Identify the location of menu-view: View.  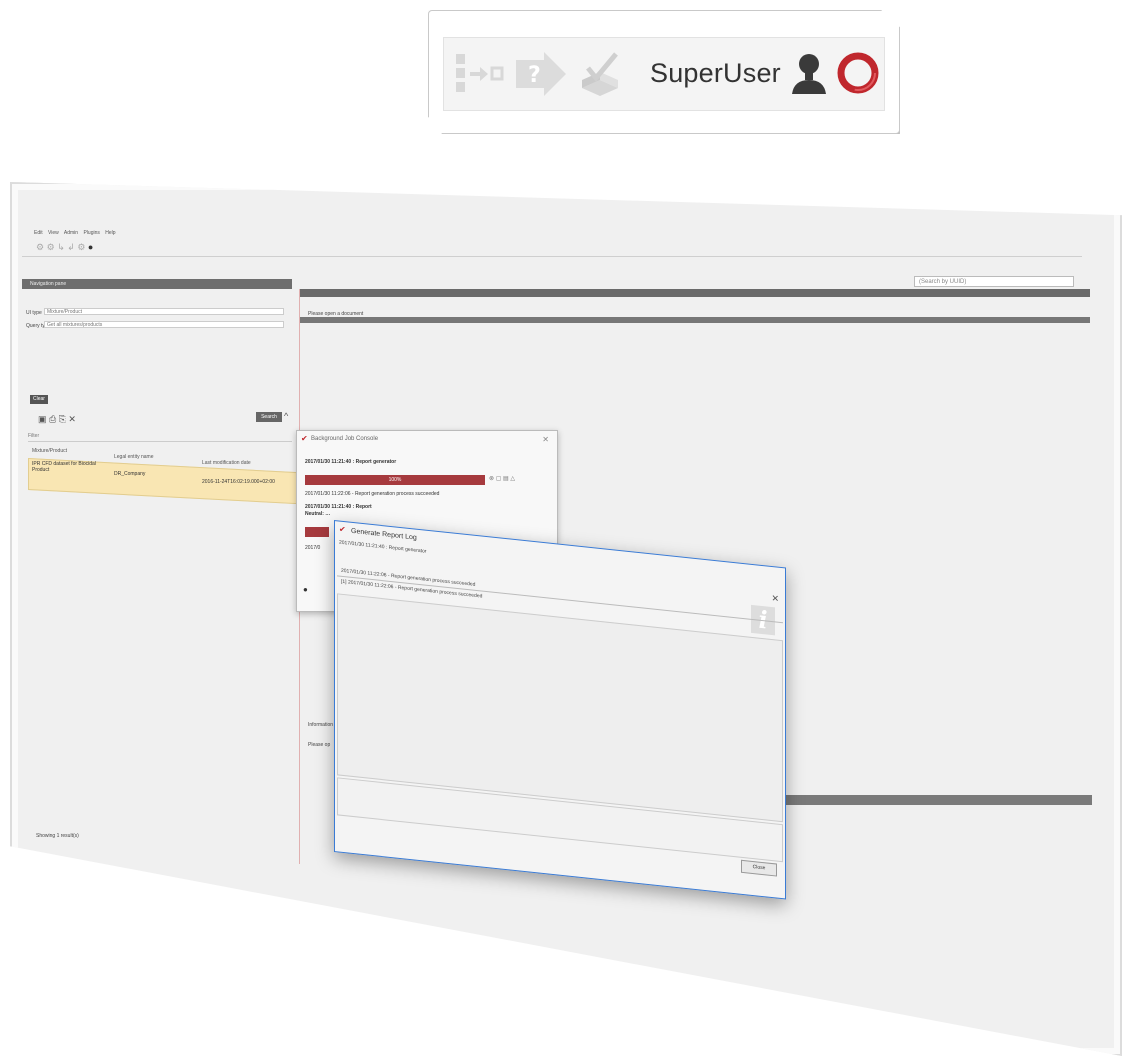
(53, 233).